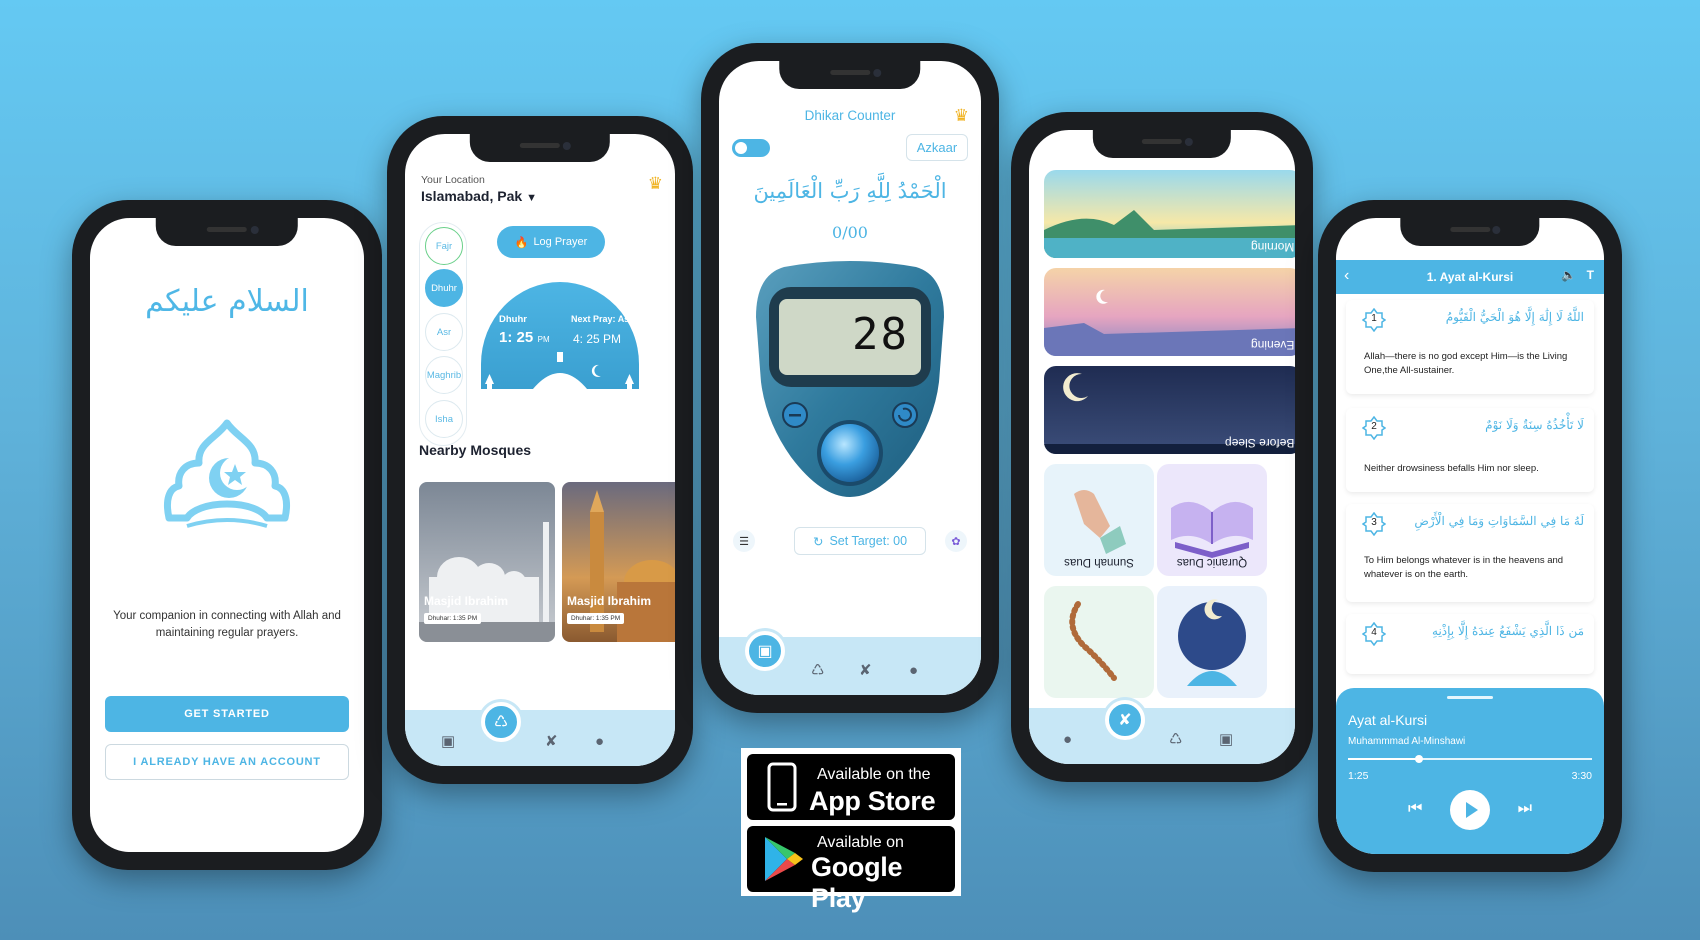  Describe the element at coordinates (905, 415) in the screenshot. I see `reset-button` at that location.